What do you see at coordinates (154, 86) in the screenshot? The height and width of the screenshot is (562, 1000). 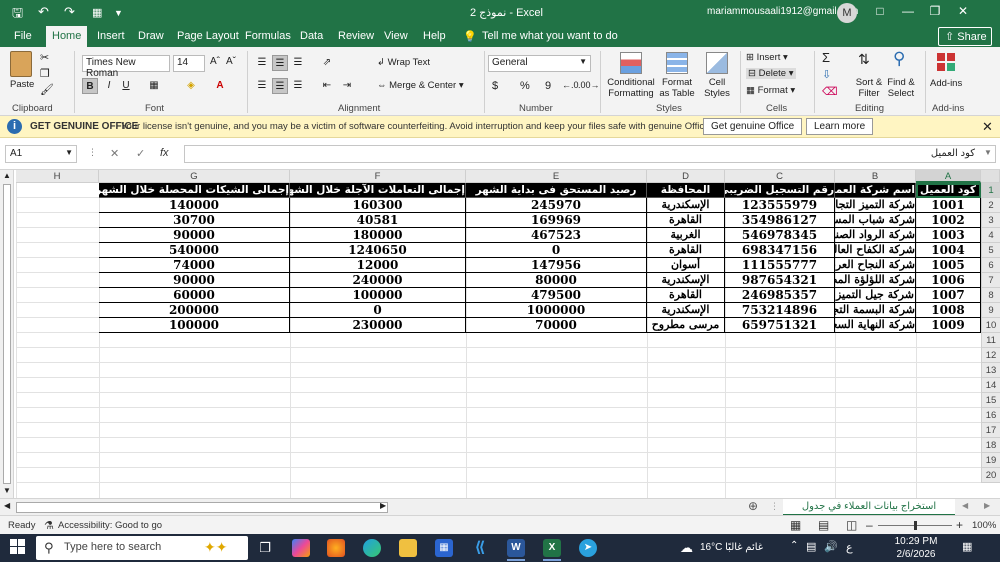 I see `borders-icon: ▦` at bounding box center [154, 86].